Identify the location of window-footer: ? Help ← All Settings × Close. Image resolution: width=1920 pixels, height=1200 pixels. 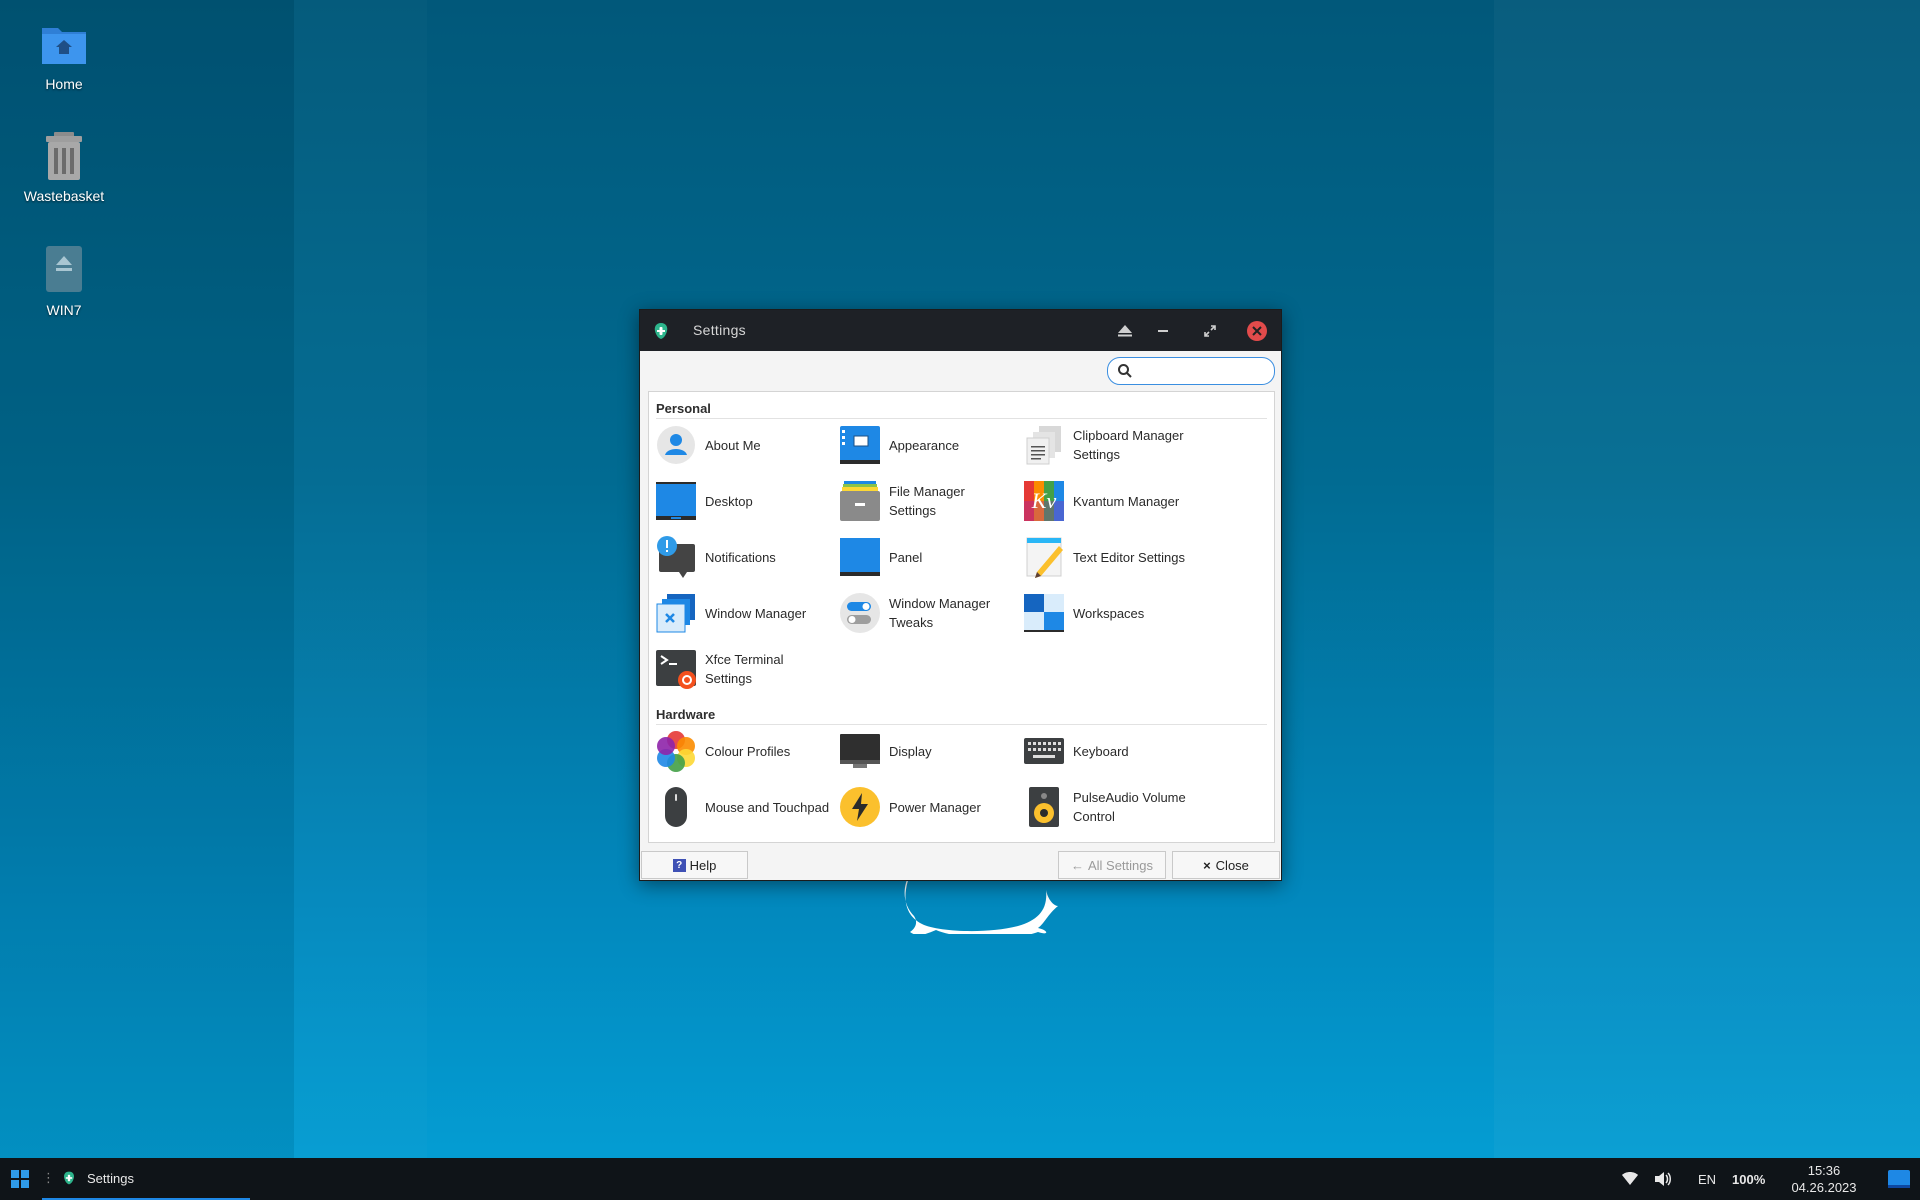
(960, 864).